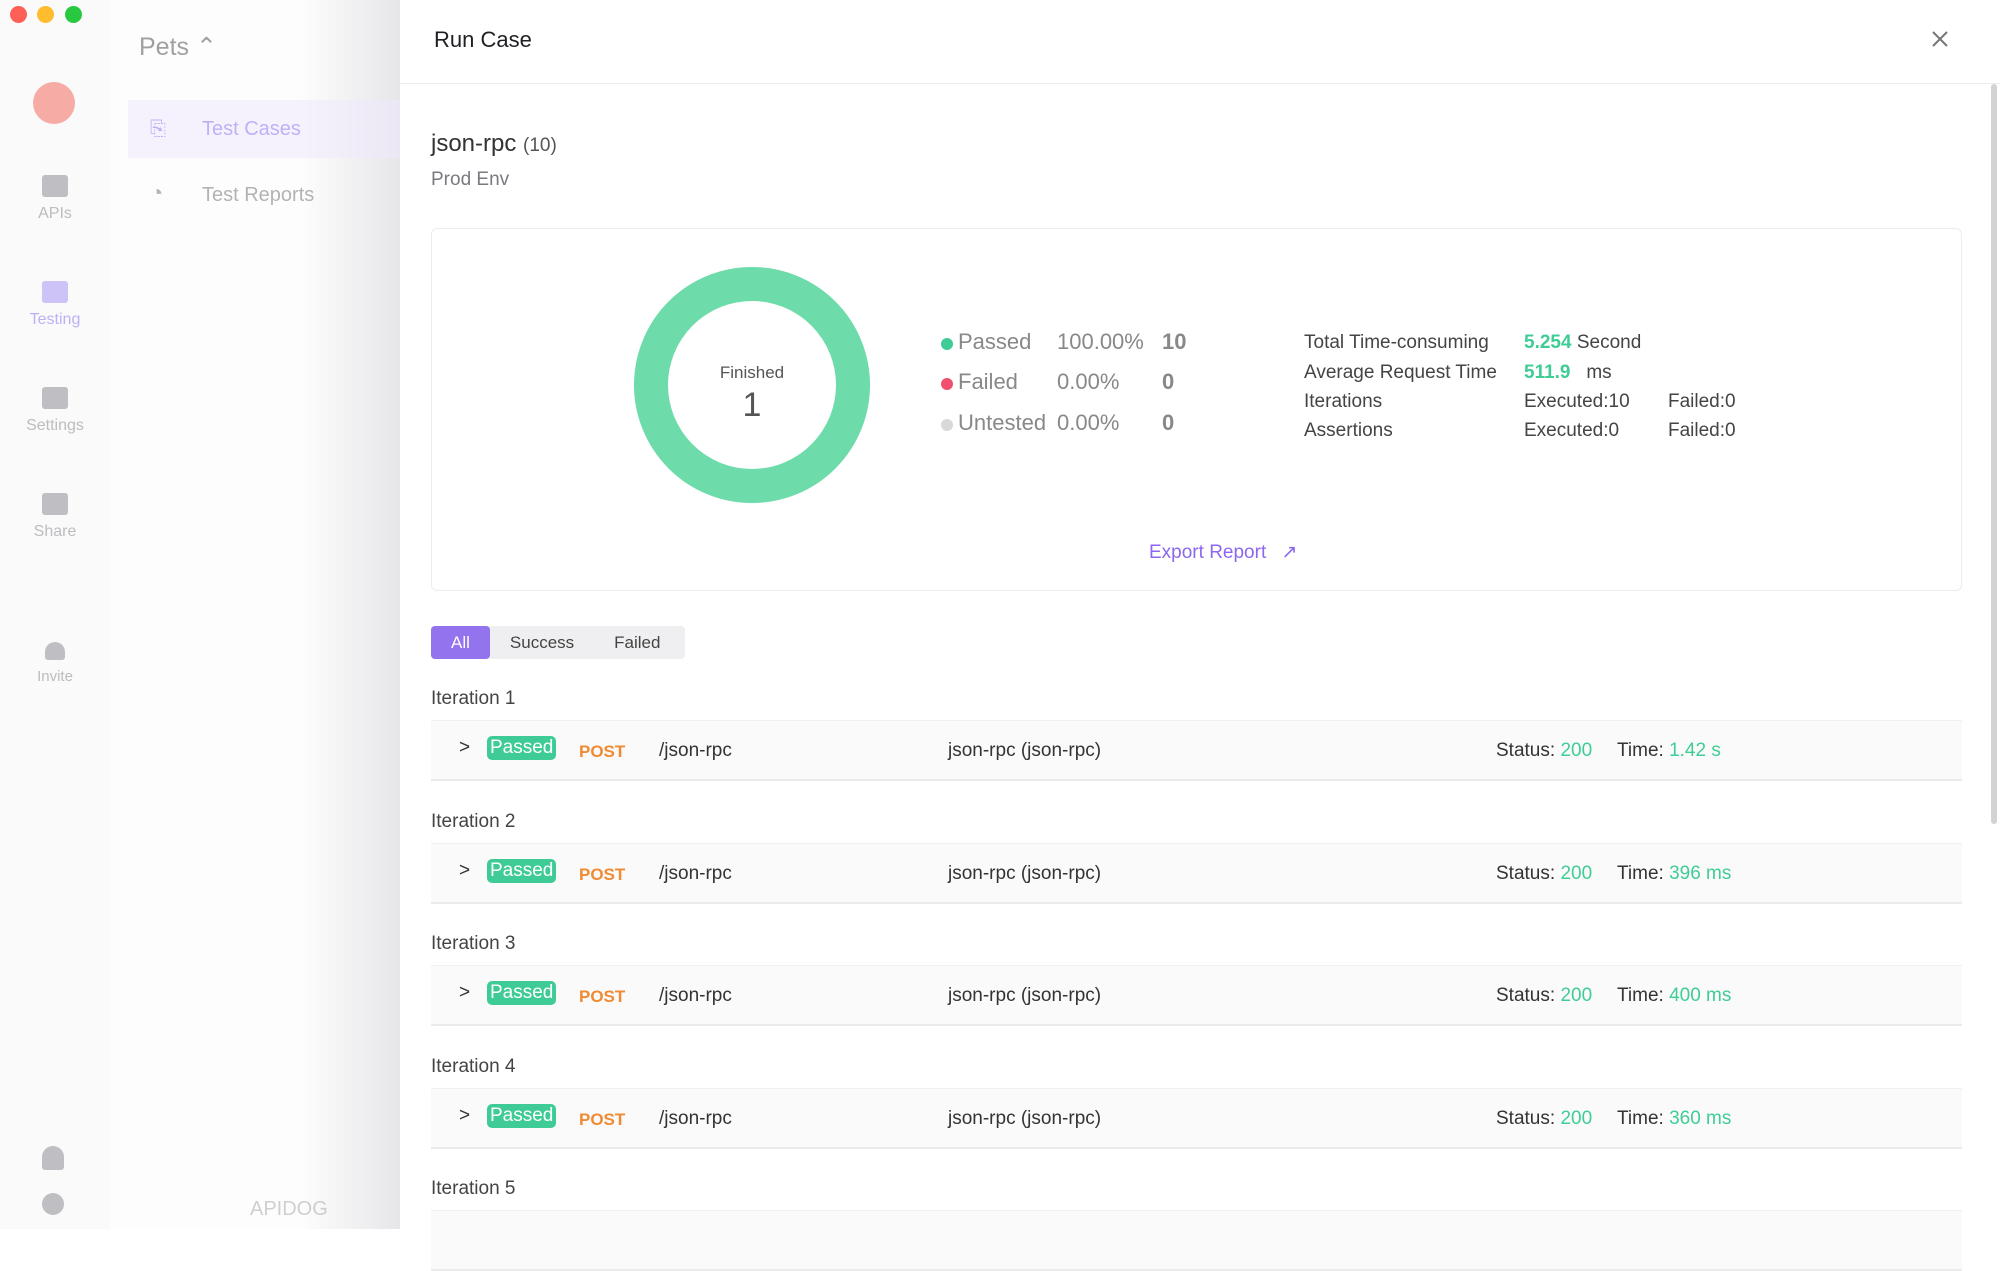 The height and width of the screenshot is (1271, 2000). What do you see at coordinates (752, 372) in the screenshot?
I see `donut-label: Finished` at bounding box center [752, 372].